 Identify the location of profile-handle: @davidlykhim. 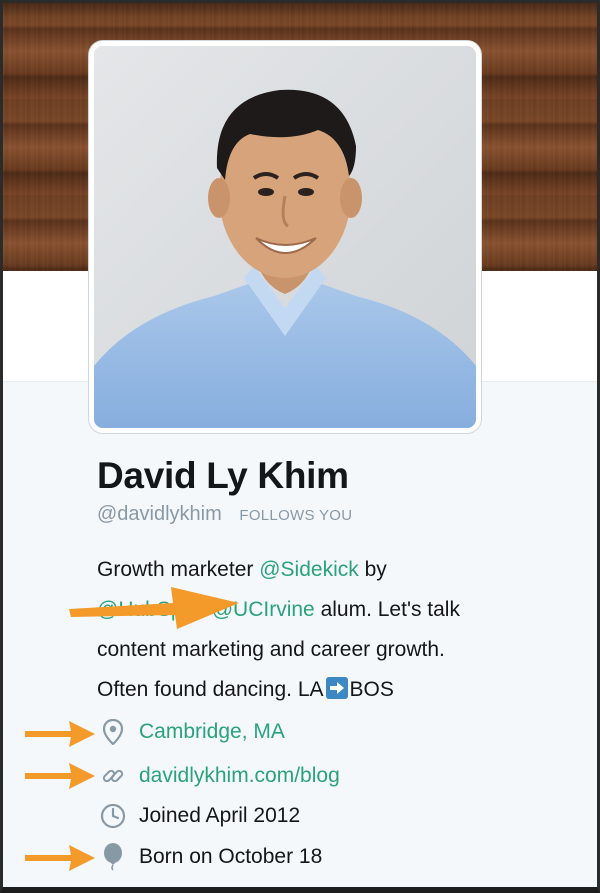
(159, 514).